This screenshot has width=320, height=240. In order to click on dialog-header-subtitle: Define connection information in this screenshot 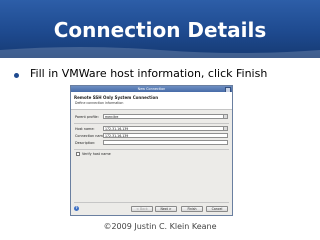, I will do `click(99, 103)`.